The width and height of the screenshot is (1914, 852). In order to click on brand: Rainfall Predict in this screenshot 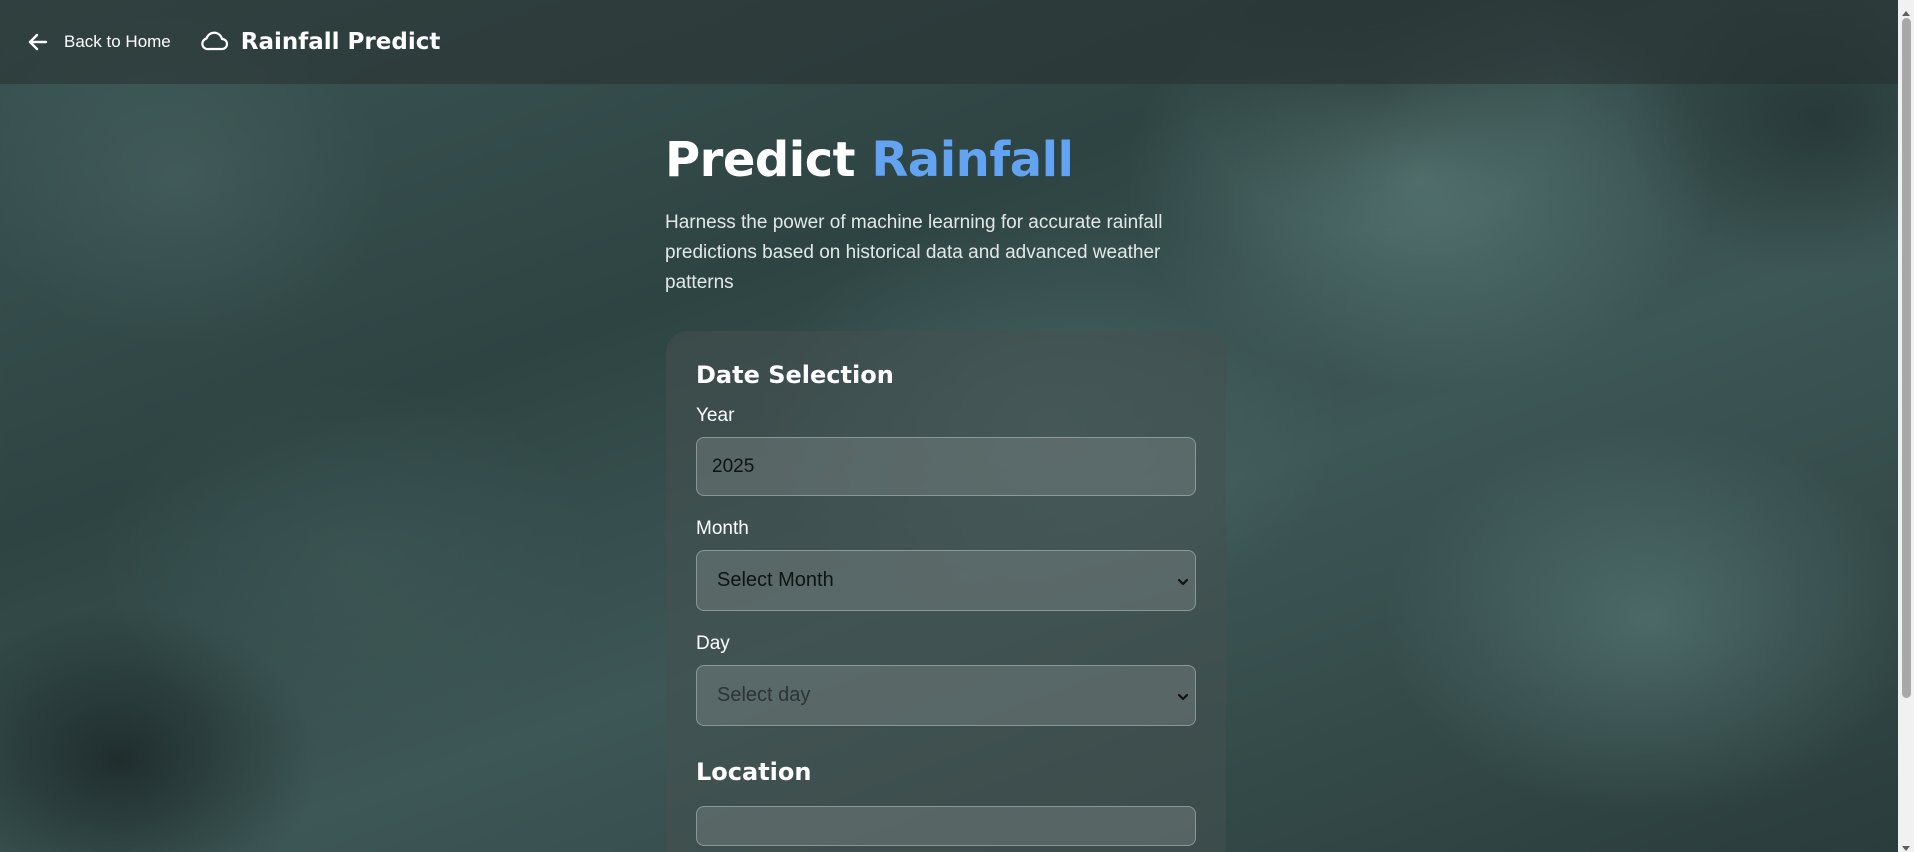, I will do `click(321, 42)`.